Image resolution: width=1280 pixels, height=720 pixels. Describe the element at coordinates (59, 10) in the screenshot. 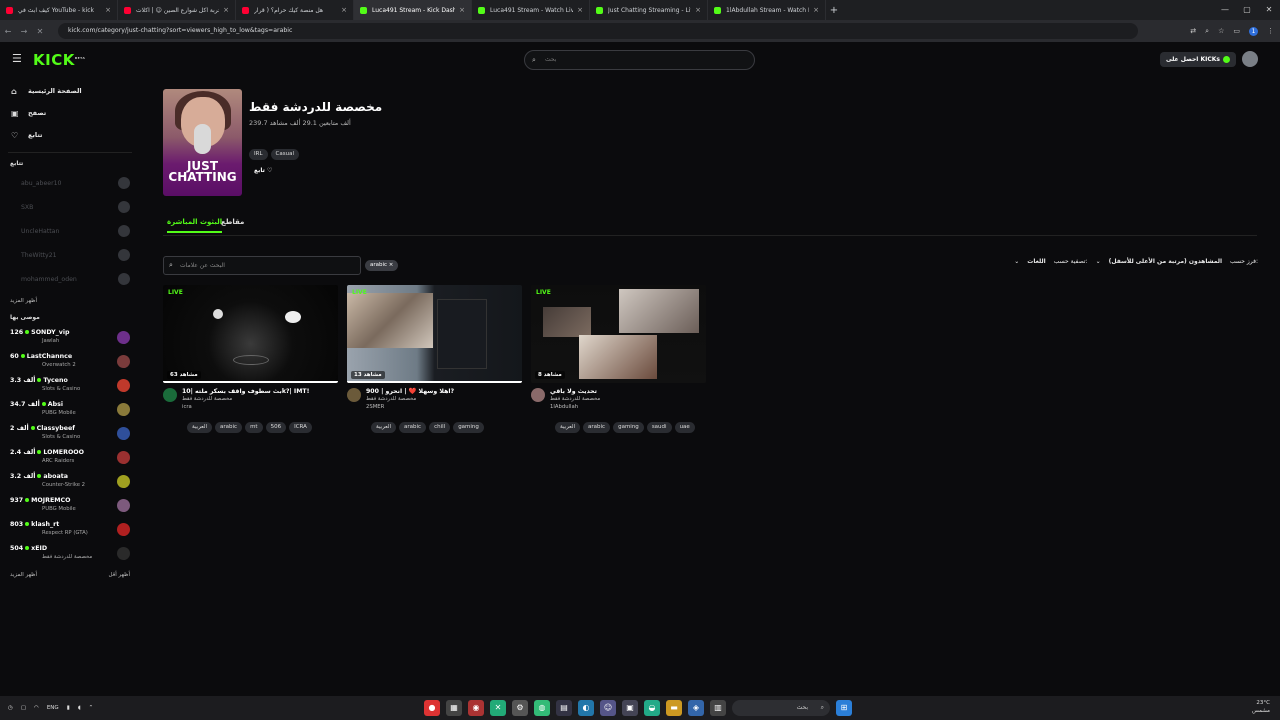

I see `browser-tab: كيف ابث في YouTube - kick ×` at that location.